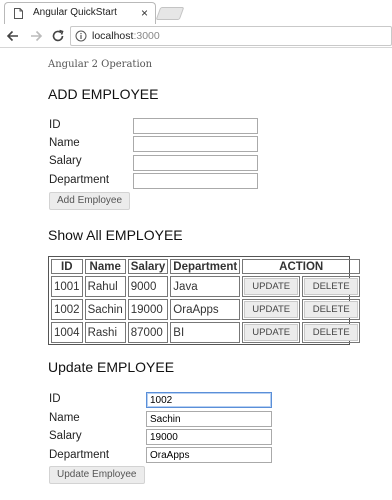  What do you see at coordinates (65, 436) in the screenshot?
I see `update-salary-label: Salary` at bounding box center [65, 436].